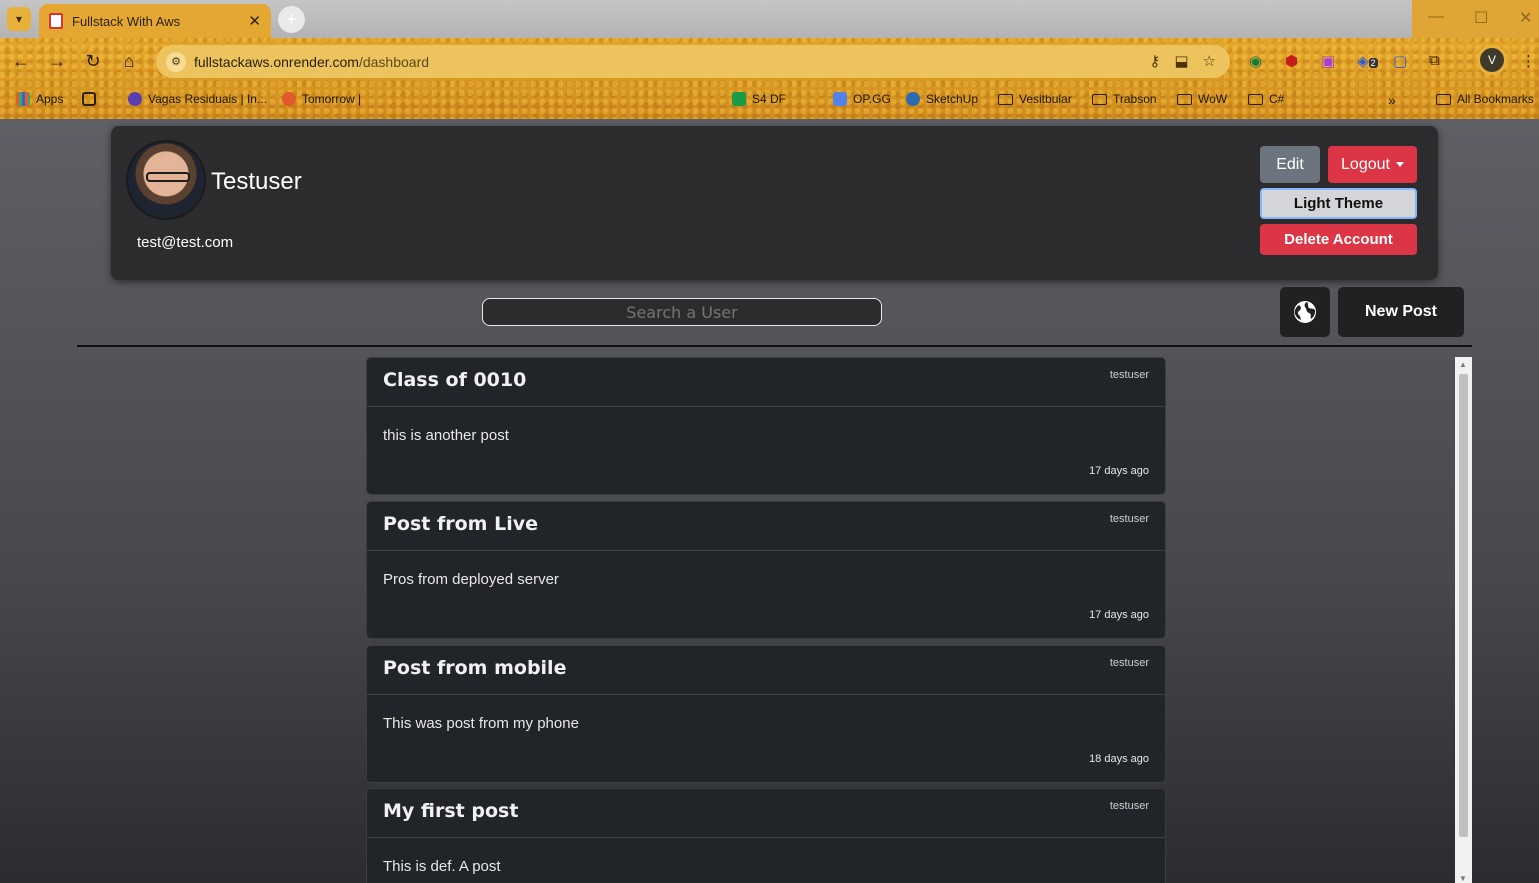  I want to click on divider, so click(774, 346).